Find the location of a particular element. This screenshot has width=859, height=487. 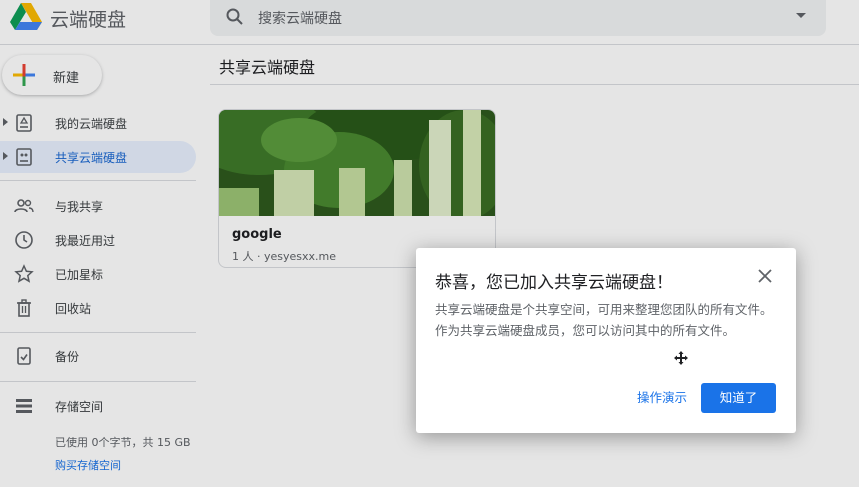

close-icon is located at coordinates (765, 276).